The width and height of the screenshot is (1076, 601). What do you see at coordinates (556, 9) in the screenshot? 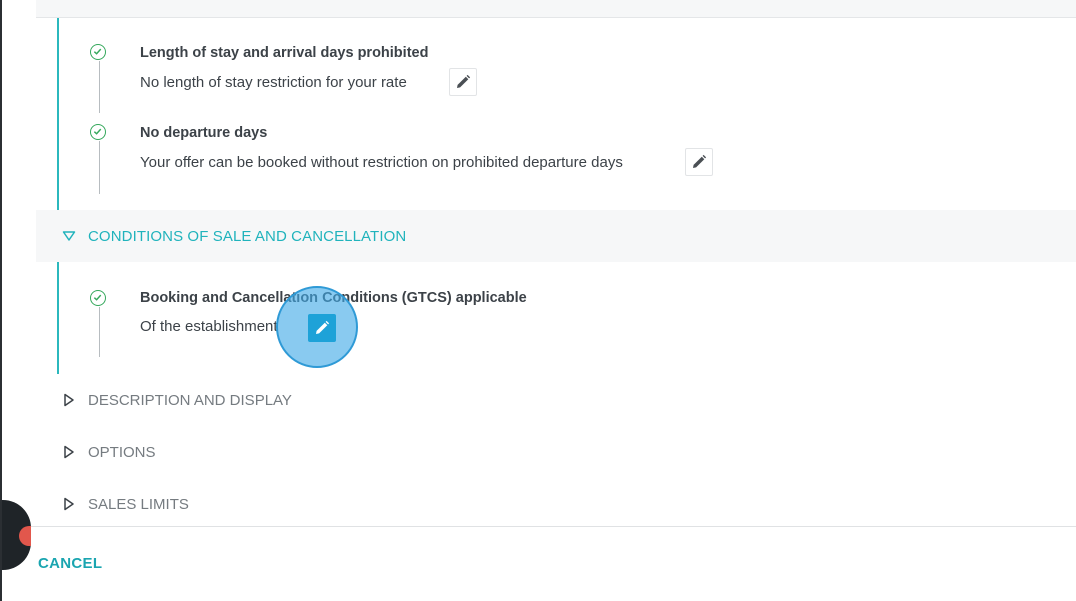
I see `previous-section-band` at bounding box center [556, 9].